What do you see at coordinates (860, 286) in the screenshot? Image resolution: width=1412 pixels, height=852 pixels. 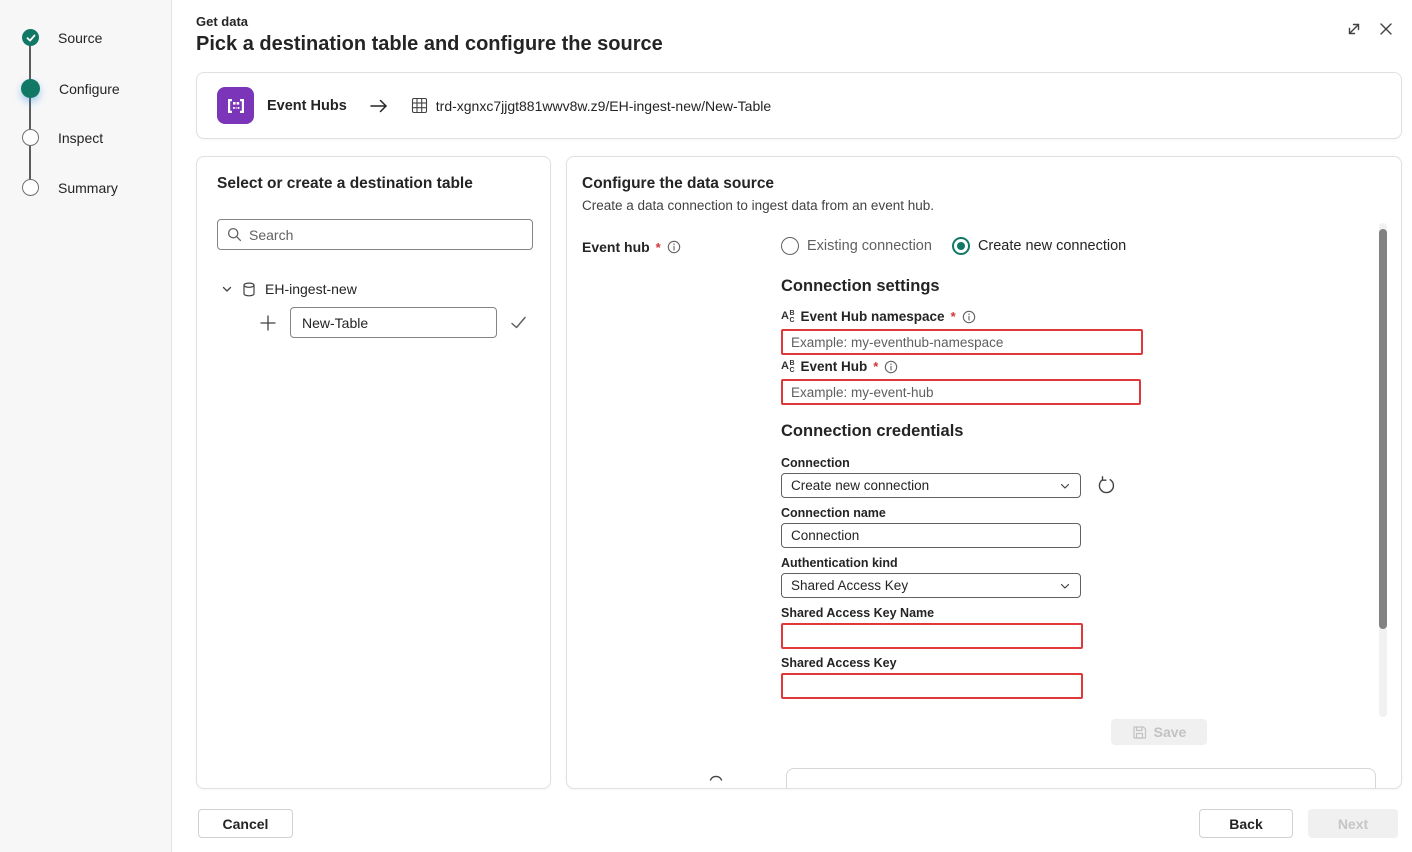 I see `connection-settings-heading: Connection settings` at bounding box center [860, 286].